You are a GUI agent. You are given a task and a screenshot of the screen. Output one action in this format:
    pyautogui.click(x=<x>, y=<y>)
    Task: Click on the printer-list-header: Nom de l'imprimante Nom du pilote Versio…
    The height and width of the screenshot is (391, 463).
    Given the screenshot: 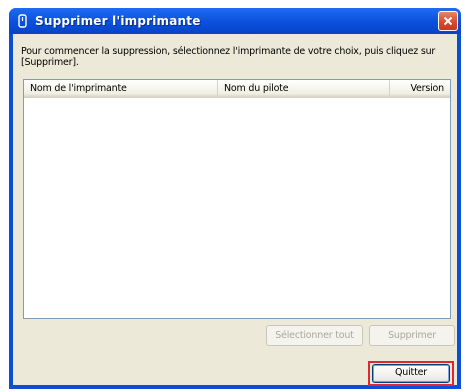 What is the action you would take?
    pyautogui.click(x=237, y=89)
    